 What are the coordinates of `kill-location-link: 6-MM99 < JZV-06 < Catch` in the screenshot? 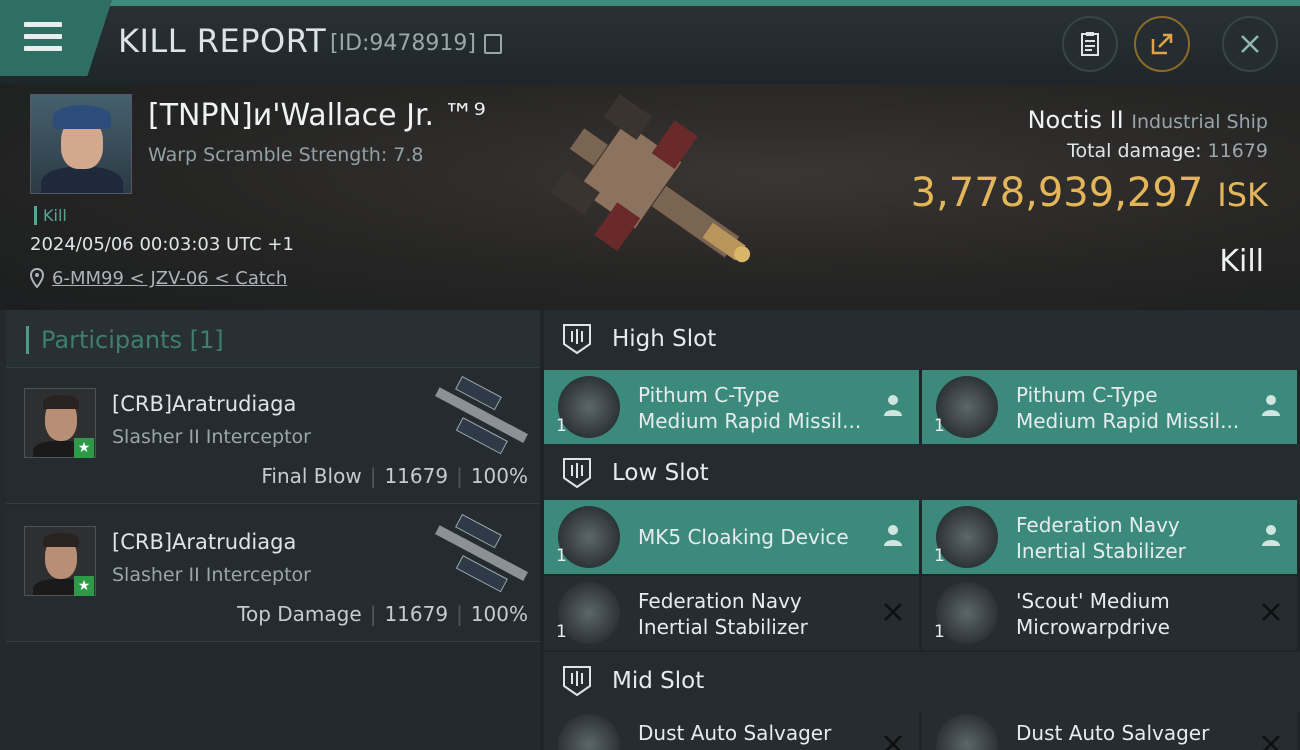 It's located at (169, 278).